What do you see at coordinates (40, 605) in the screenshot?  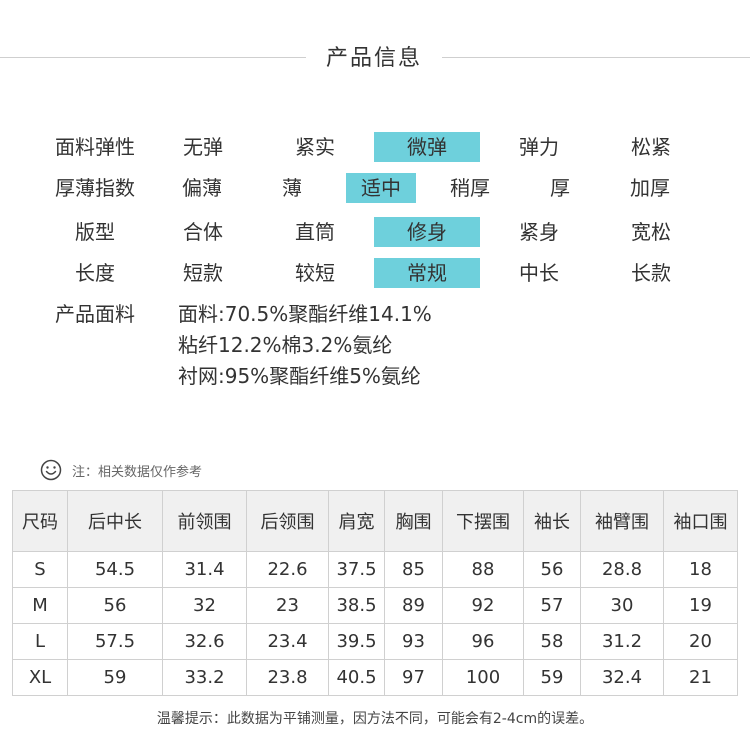 I see `table-cell: M` at bounding box center [40, 605].